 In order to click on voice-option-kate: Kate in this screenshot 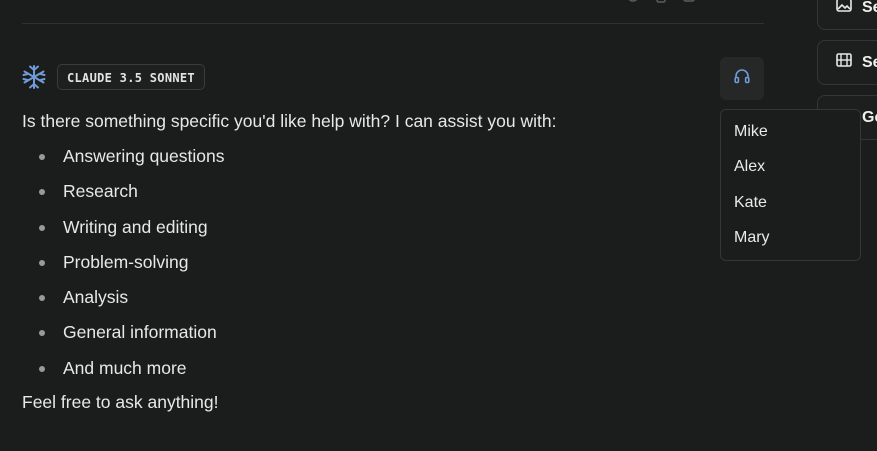, I will do `click(790, 207)`.